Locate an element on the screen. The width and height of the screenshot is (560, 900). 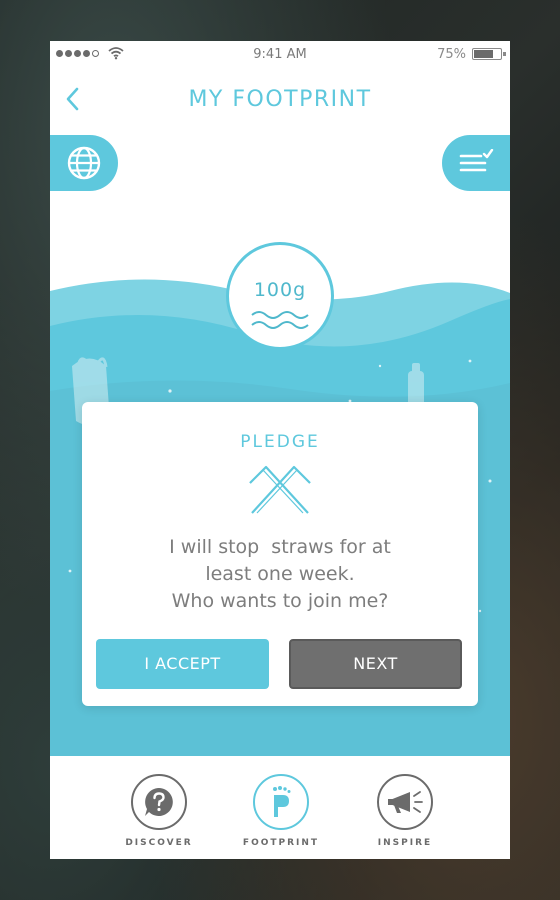
accept-button: I ACCEPT is located at coordinates (182, 664).